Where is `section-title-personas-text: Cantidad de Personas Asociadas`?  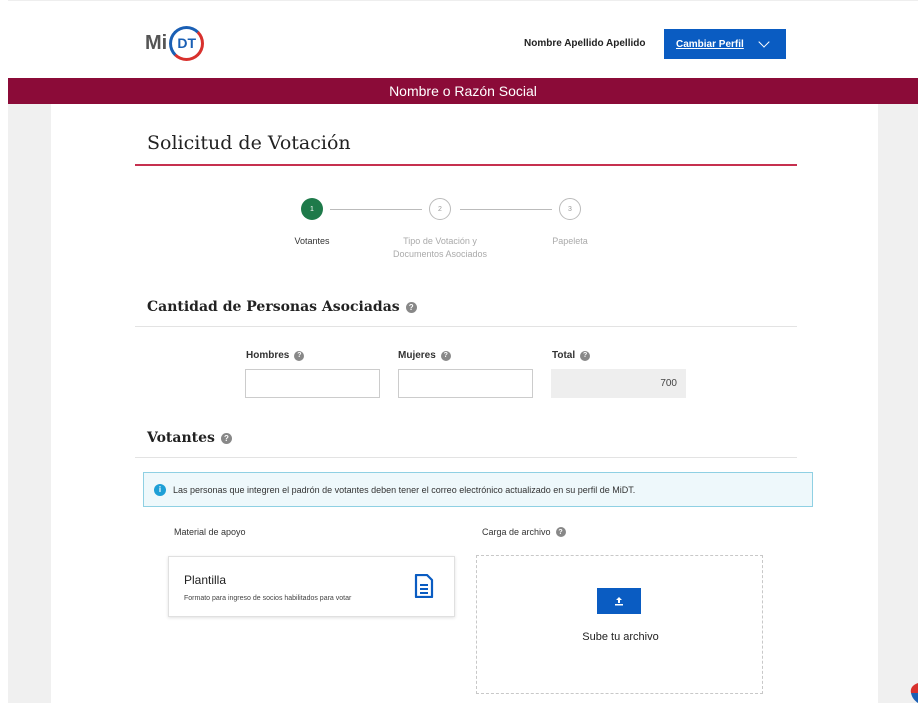 section-title-personas-text: Cantidad de Personas Asociadas is located at coordinates (273, 307).